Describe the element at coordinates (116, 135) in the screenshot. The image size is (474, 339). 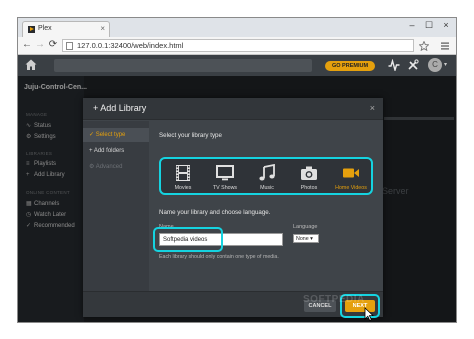
I see `step-select-type: ✓ Select type` at that location.